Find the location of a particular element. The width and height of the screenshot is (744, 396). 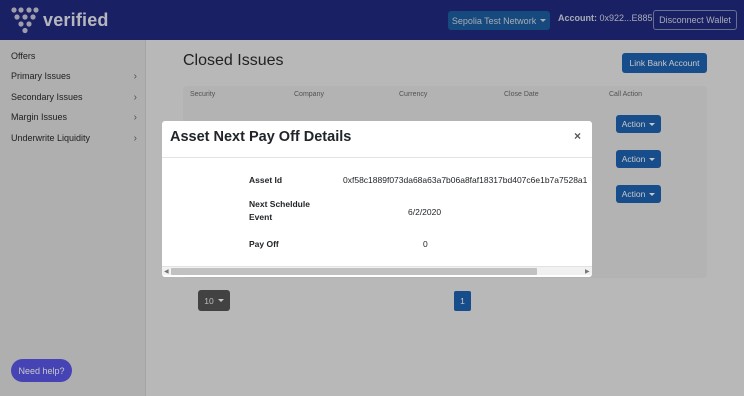

scroll-left-icon: ◀ is located at coordinates (166, 271).